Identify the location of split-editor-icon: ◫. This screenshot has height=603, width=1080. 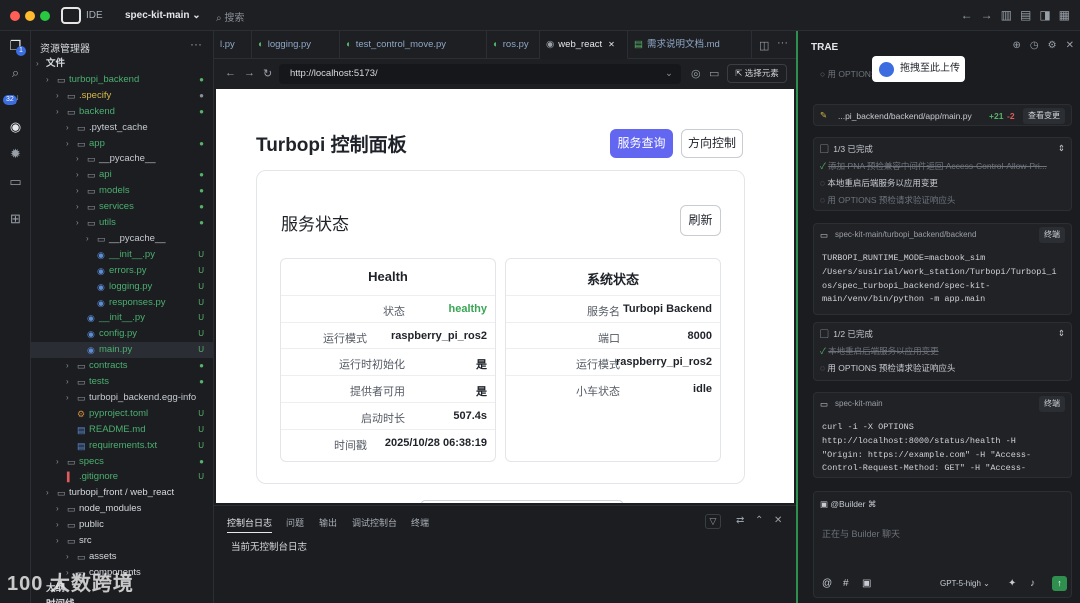
(764, 45).